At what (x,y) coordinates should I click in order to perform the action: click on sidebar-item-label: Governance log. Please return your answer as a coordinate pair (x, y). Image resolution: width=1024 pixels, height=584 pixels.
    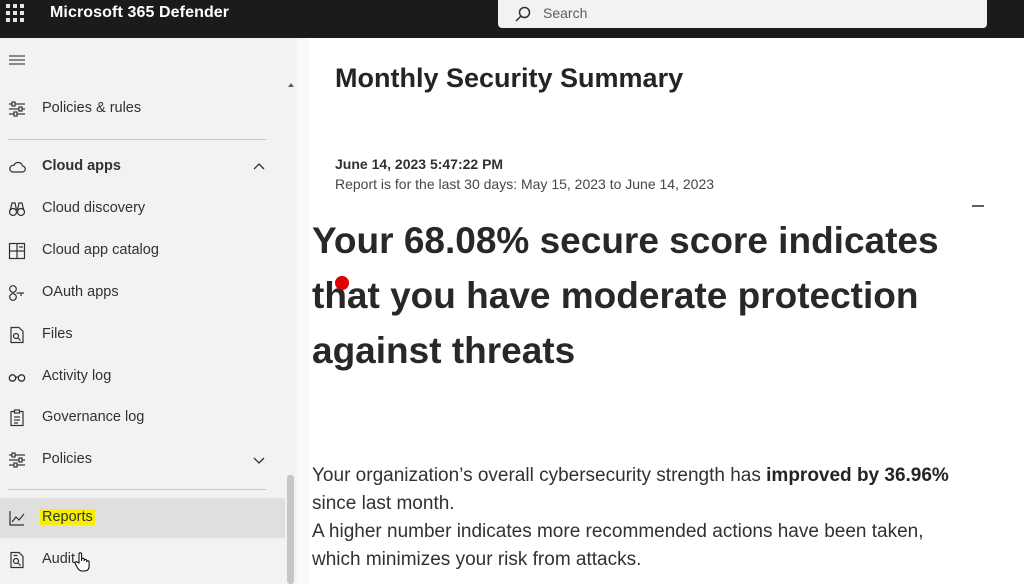
    Looking at the image, I should click on (93, 417).